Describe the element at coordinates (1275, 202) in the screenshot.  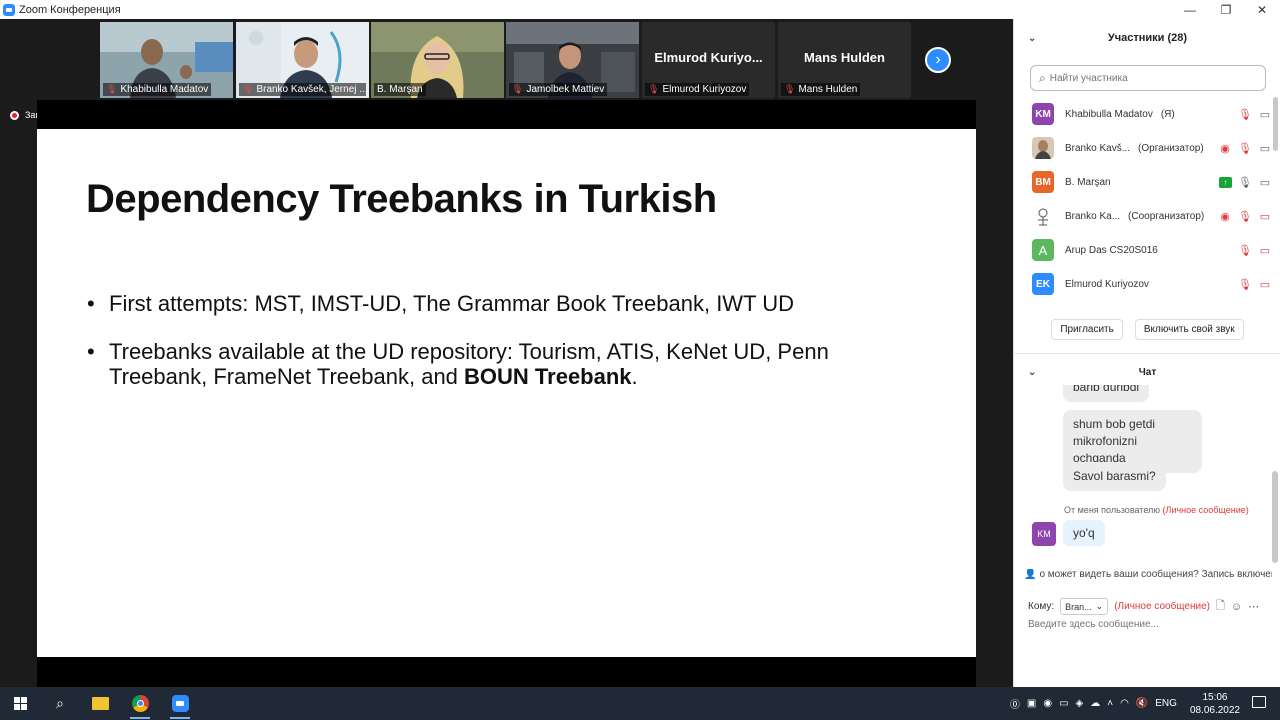
I see `participant-scrollbar` at that location.